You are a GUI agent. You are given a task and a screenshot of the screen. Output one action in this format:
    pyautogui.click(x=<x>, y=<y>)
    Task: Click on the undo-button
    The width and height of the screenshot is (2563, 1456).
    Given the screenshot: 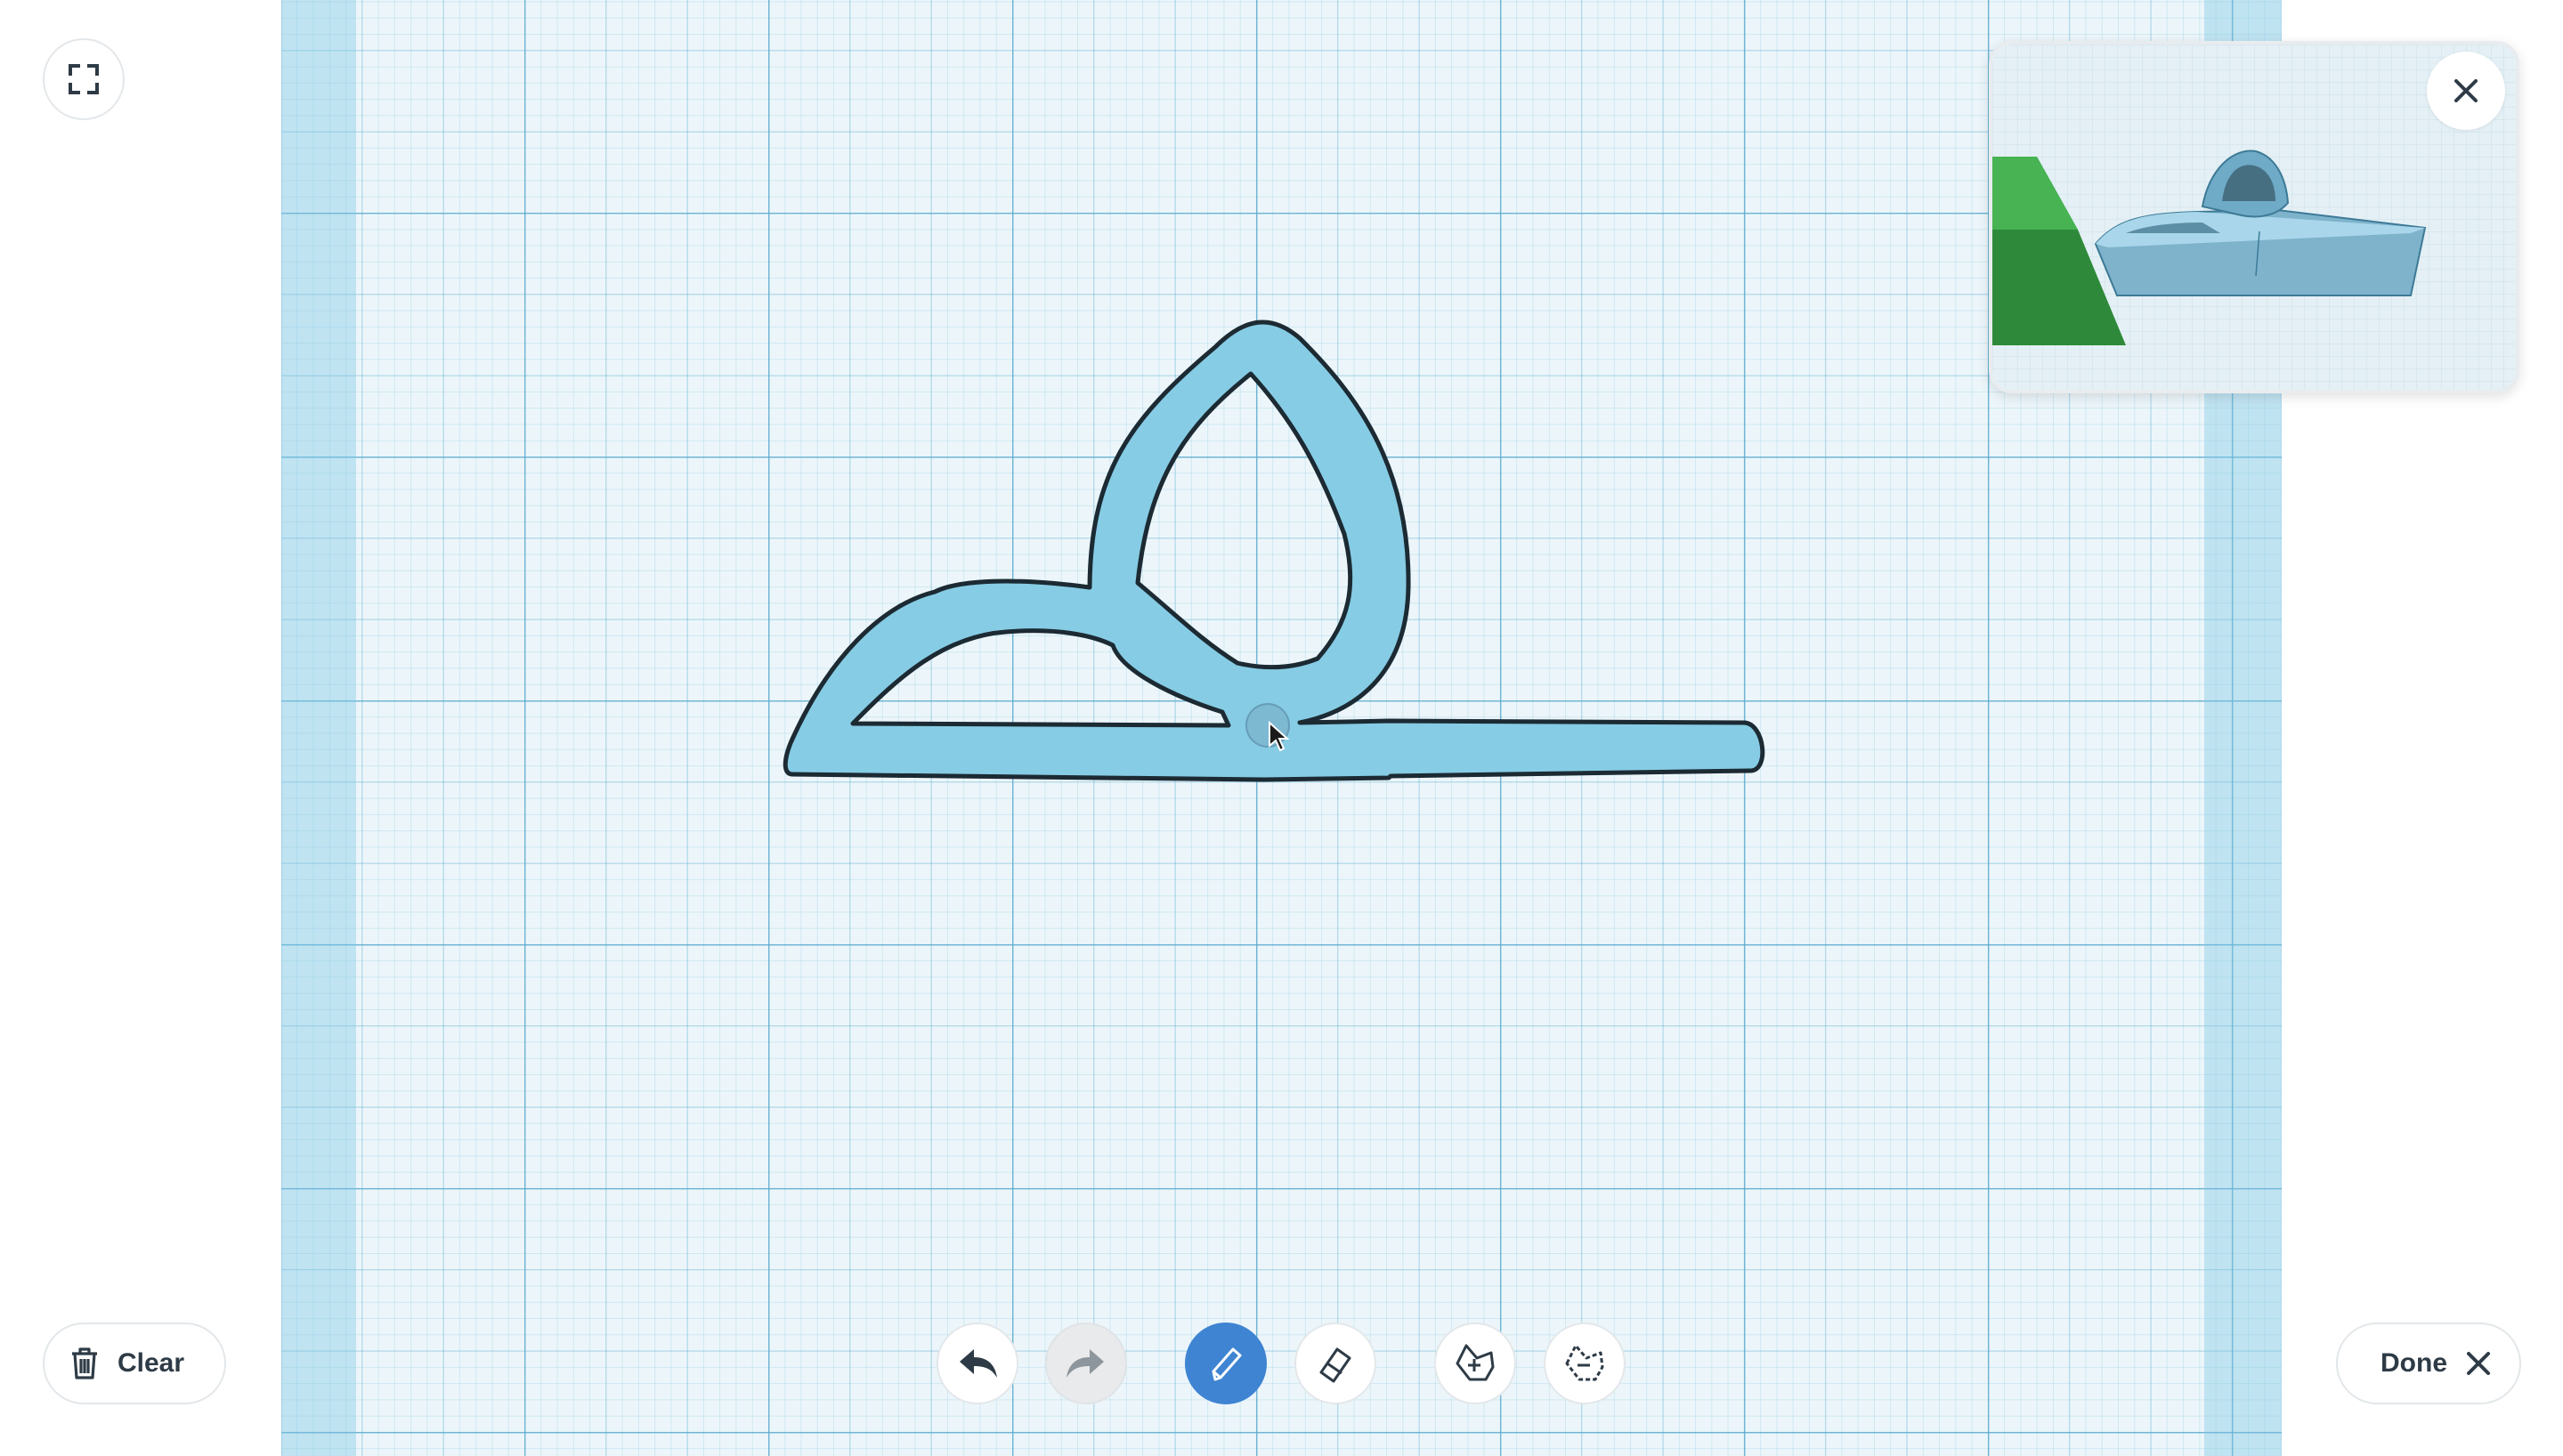 What is the action you would take?
    pyautogui.click(x=977, y=1363)
    